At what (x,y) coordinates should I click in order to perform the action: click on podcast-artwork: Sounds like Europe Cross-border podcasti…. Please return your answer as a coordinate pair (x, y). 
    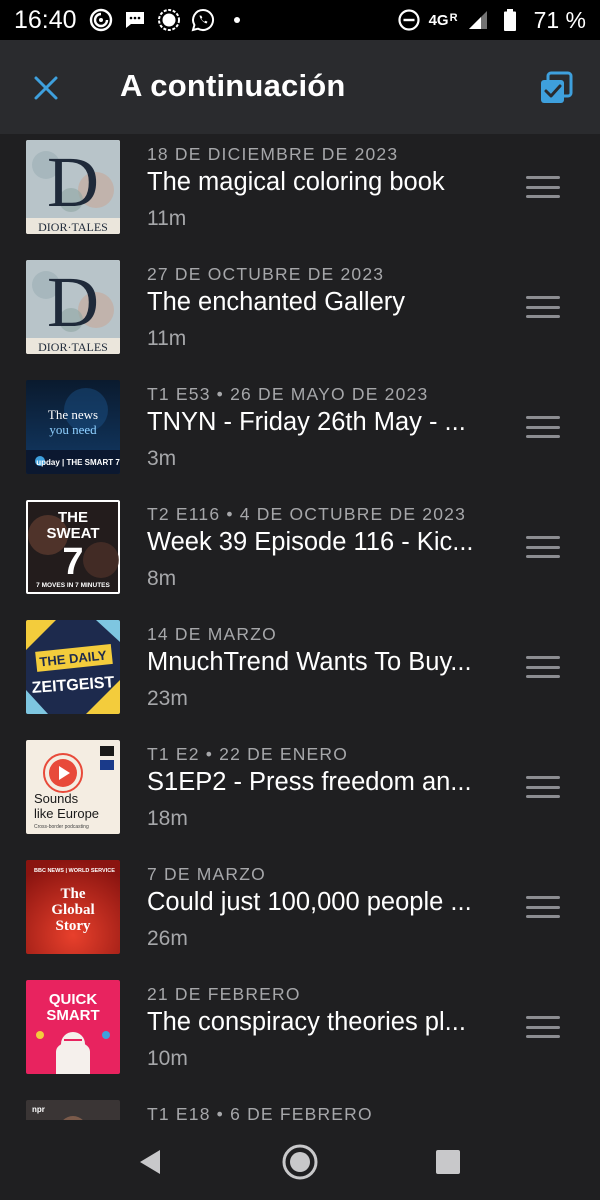
    Looking at the image, I should click on (73, 787).